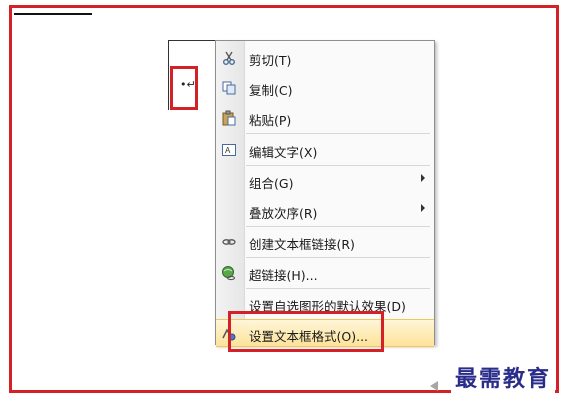 The height and width of the screenshot is (405, 573). I want to click on menu-item-label: 编辑文字(X), so click(283, 152).